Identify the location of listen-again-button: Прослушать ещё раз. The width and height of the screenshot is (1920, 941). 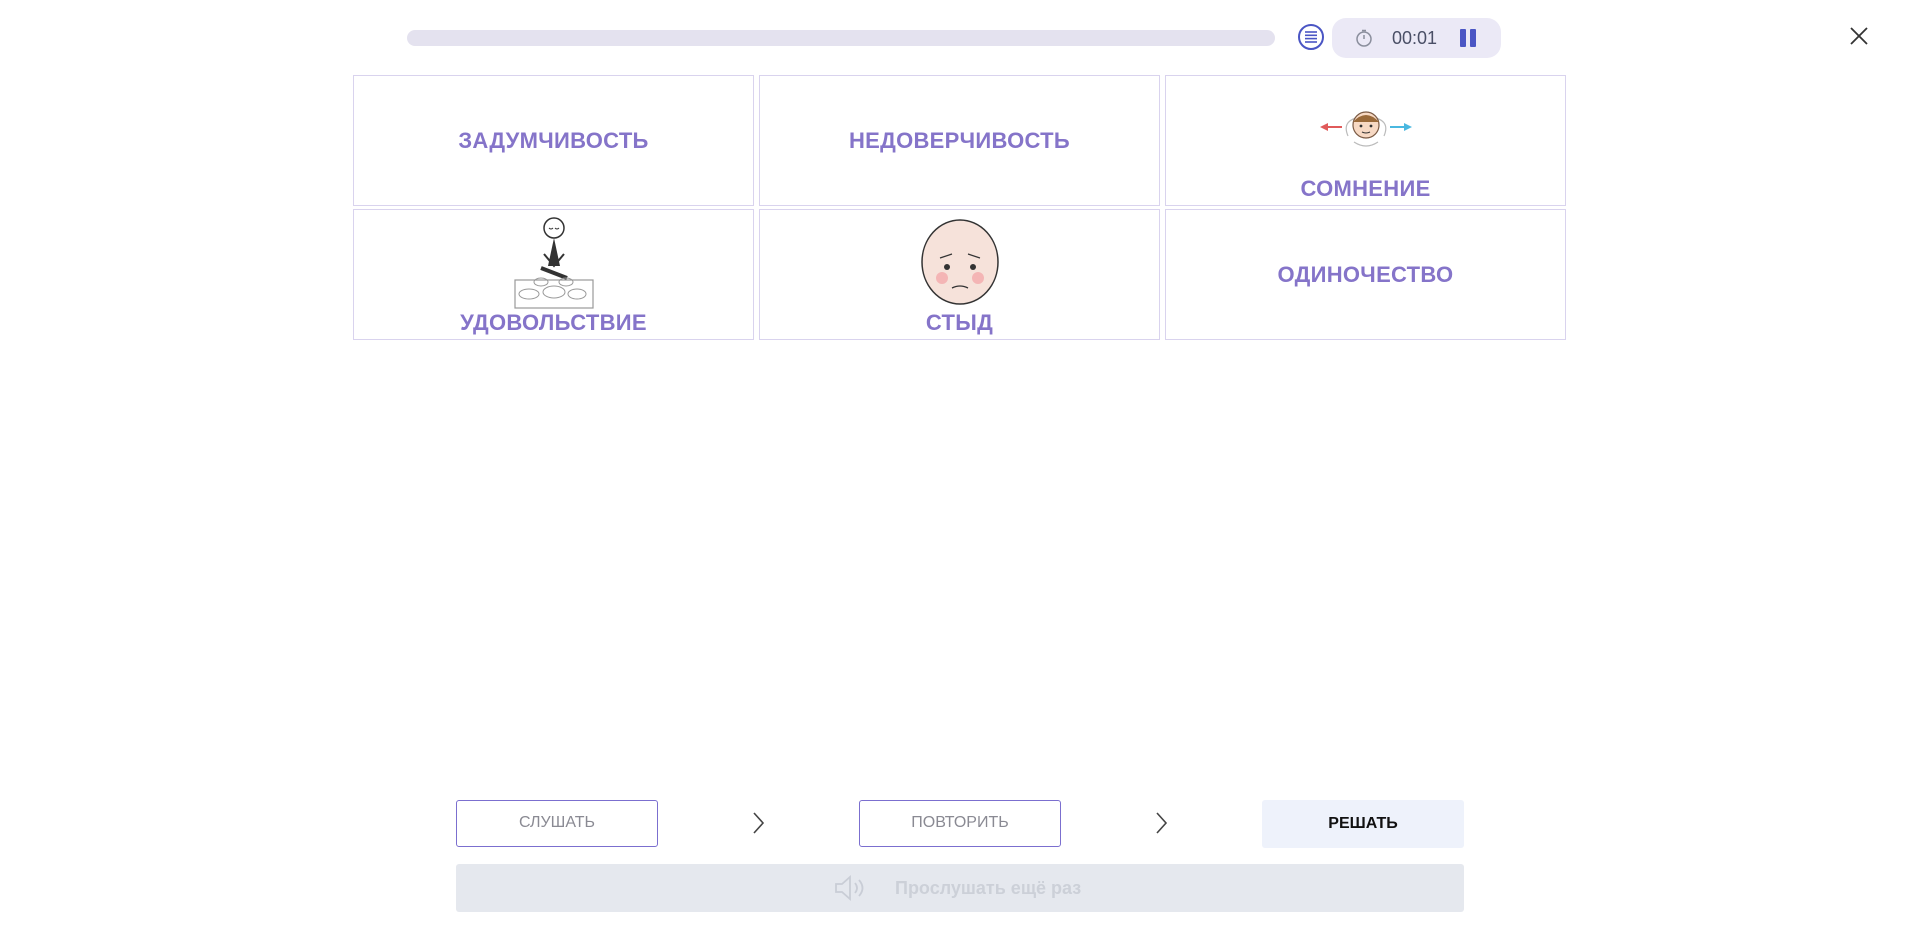
(960, 888).